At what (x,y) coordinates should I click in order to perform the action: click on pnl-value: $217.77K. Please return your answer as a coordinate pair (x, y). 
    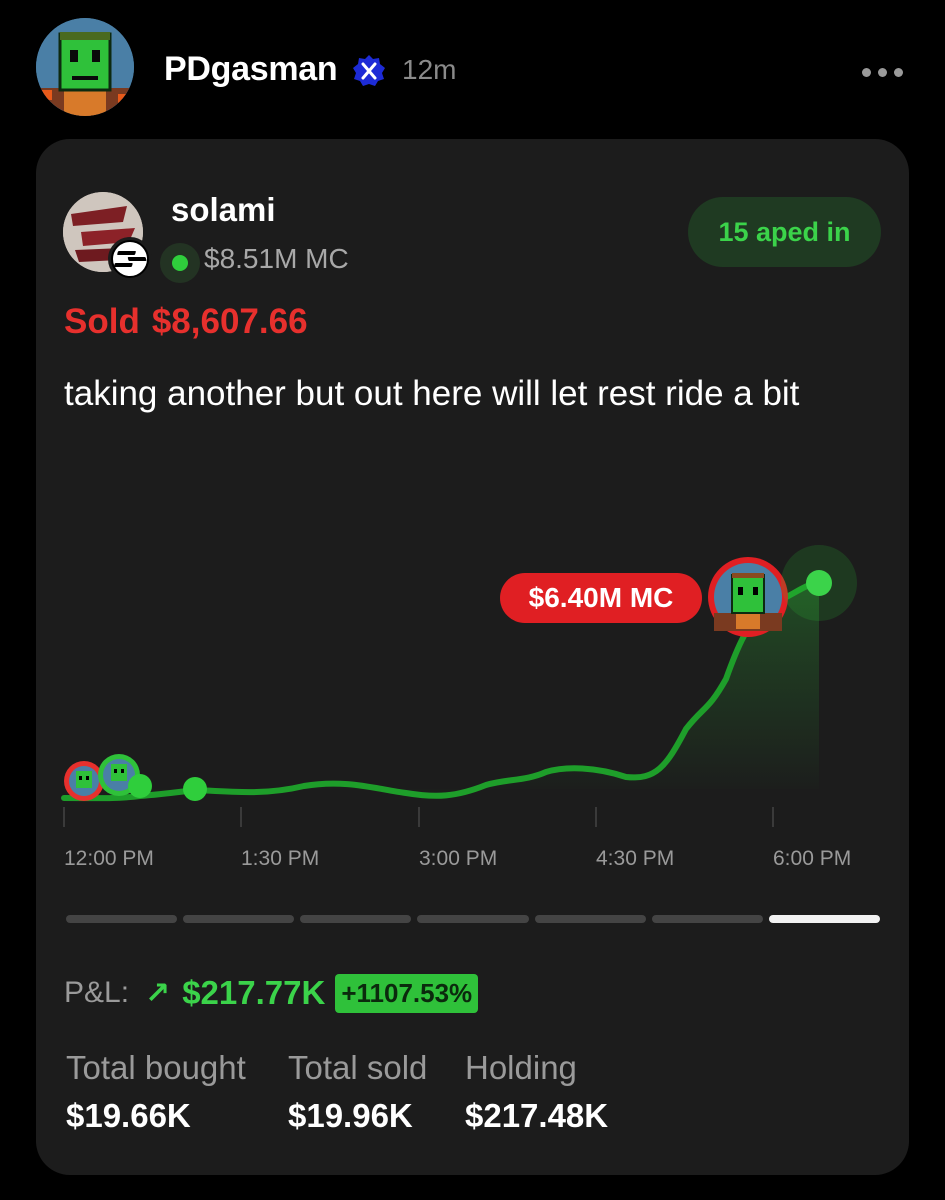
    Looking at the image, I should click on (254, 992).